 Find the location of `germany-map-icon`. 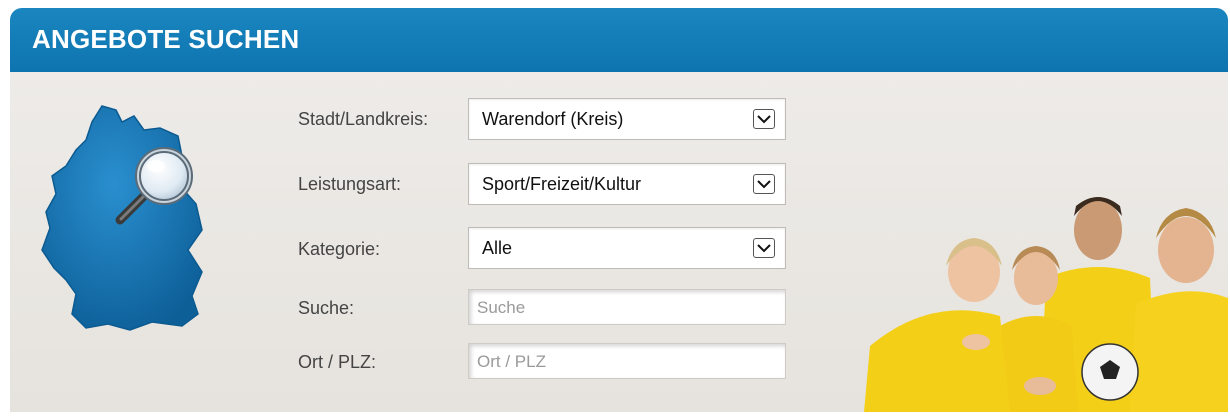

germany-map-icon is located at coordinates (127, 220).